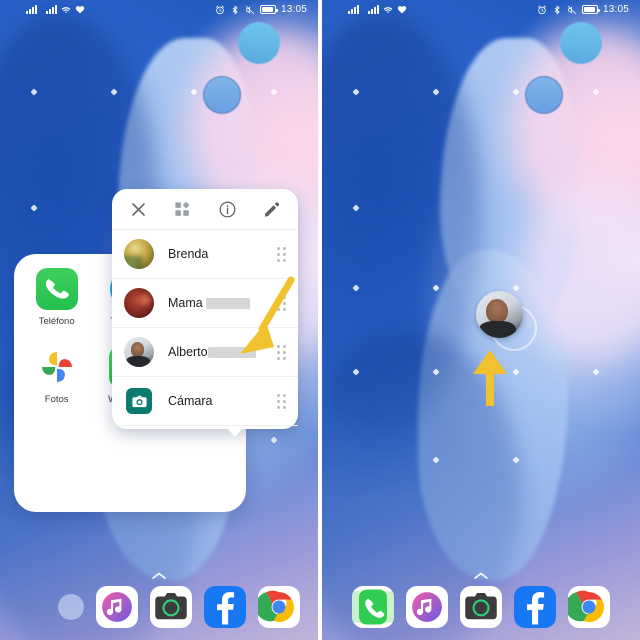 This screenshot has width=640, height=640. I want to click on shortcut-name: Cámara, so click(190, 401).